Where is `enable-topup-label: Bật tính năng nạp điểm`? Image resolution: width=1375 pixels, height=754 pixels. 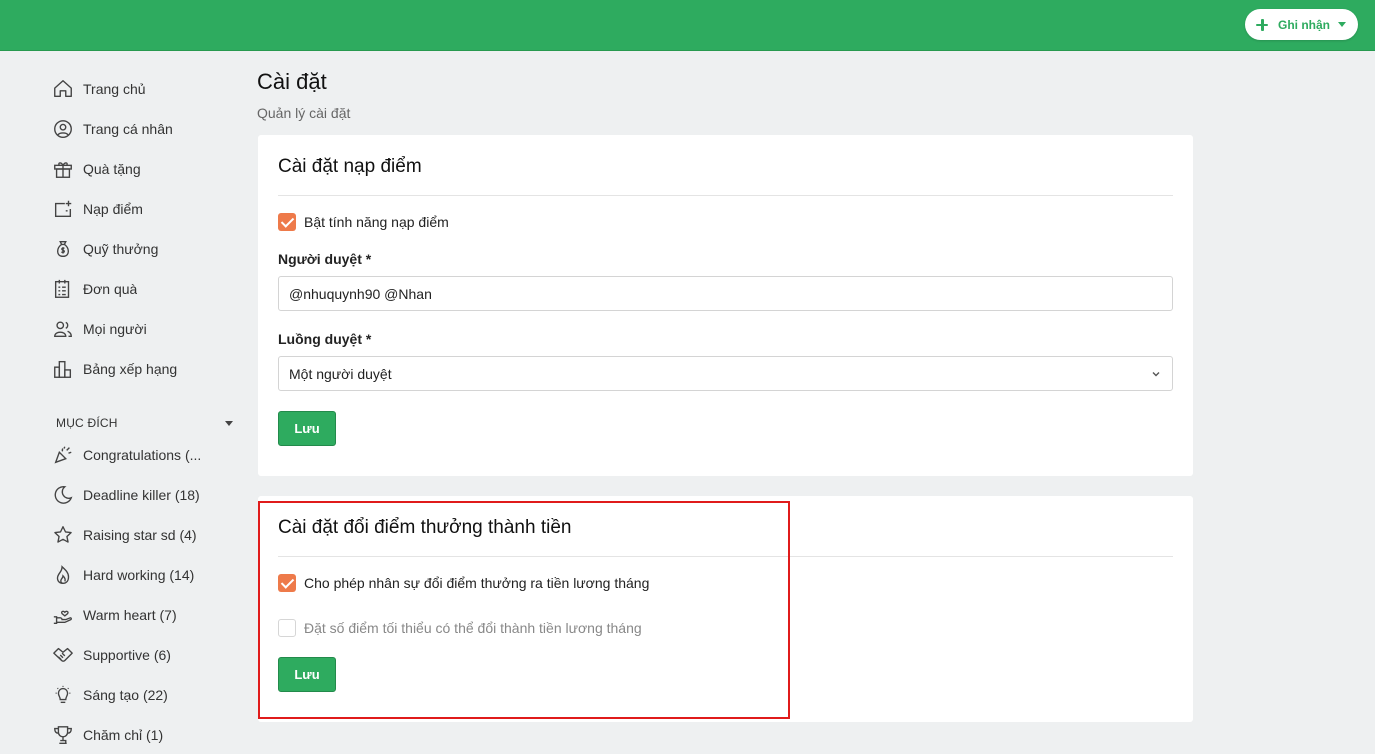
enable-topup-label: Bật tính năng nạp điểm is located at coordinates (376, 222).